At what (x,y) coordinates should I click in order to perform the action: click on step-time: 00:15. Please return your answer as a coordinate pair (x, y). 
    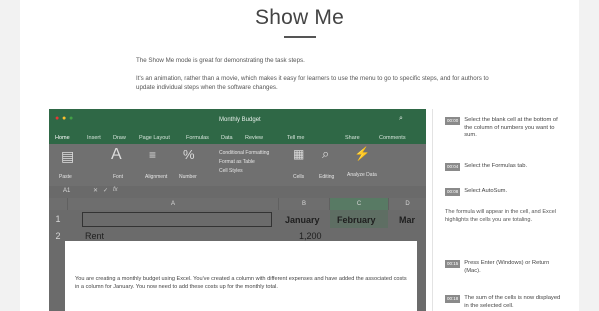
    Looking at the image, I should click on (453, 264).